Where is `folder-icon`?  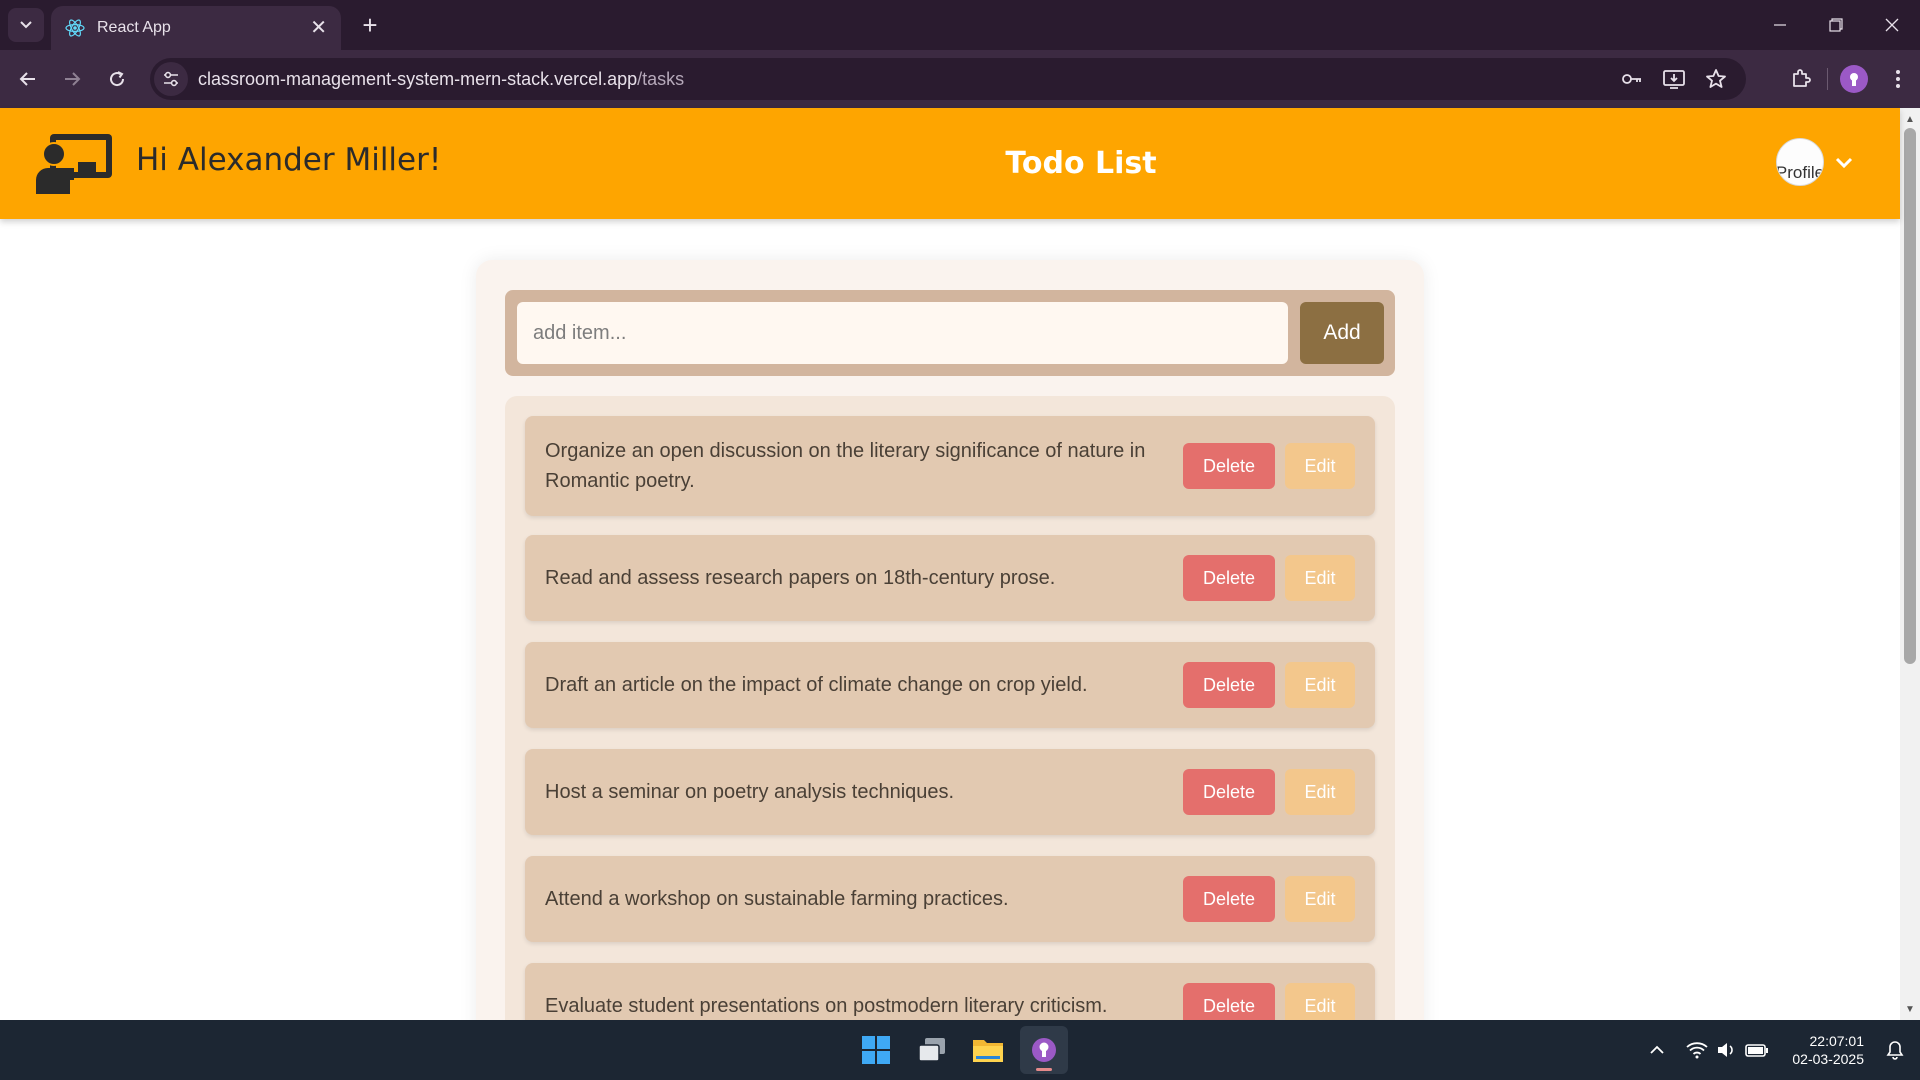
folder-icon is located at coordinates (988, 1051).